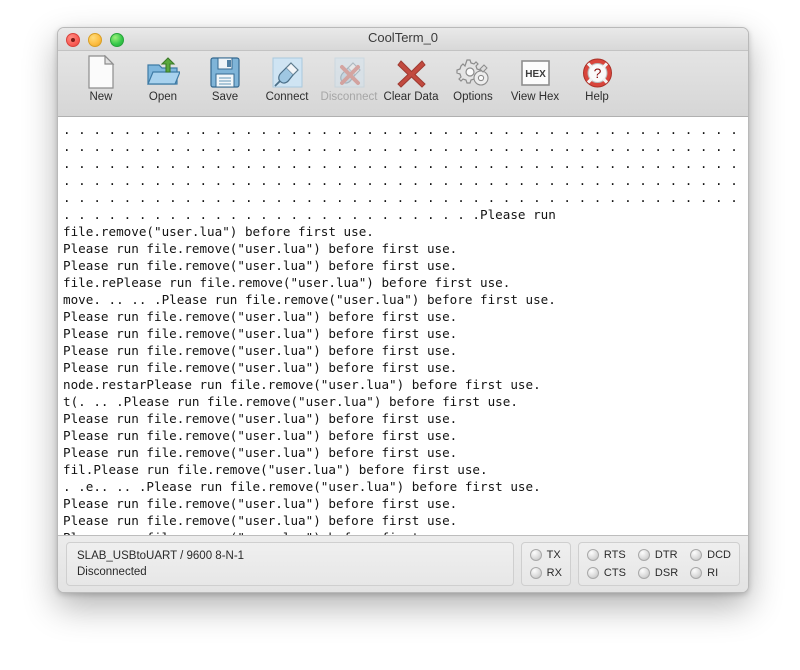  What do you see at coordinates (666, 555) in the screenshot?
I see `dtr-led-label: DTR` at bounding box center [666, 555].